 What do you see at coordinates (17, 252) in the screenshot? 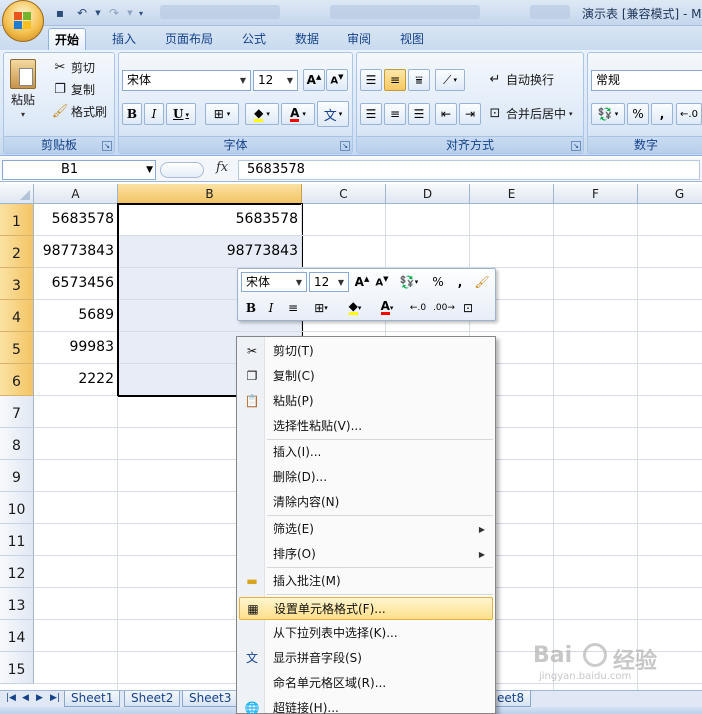
I see `row-header: 2` at bounding box center [17, 252].